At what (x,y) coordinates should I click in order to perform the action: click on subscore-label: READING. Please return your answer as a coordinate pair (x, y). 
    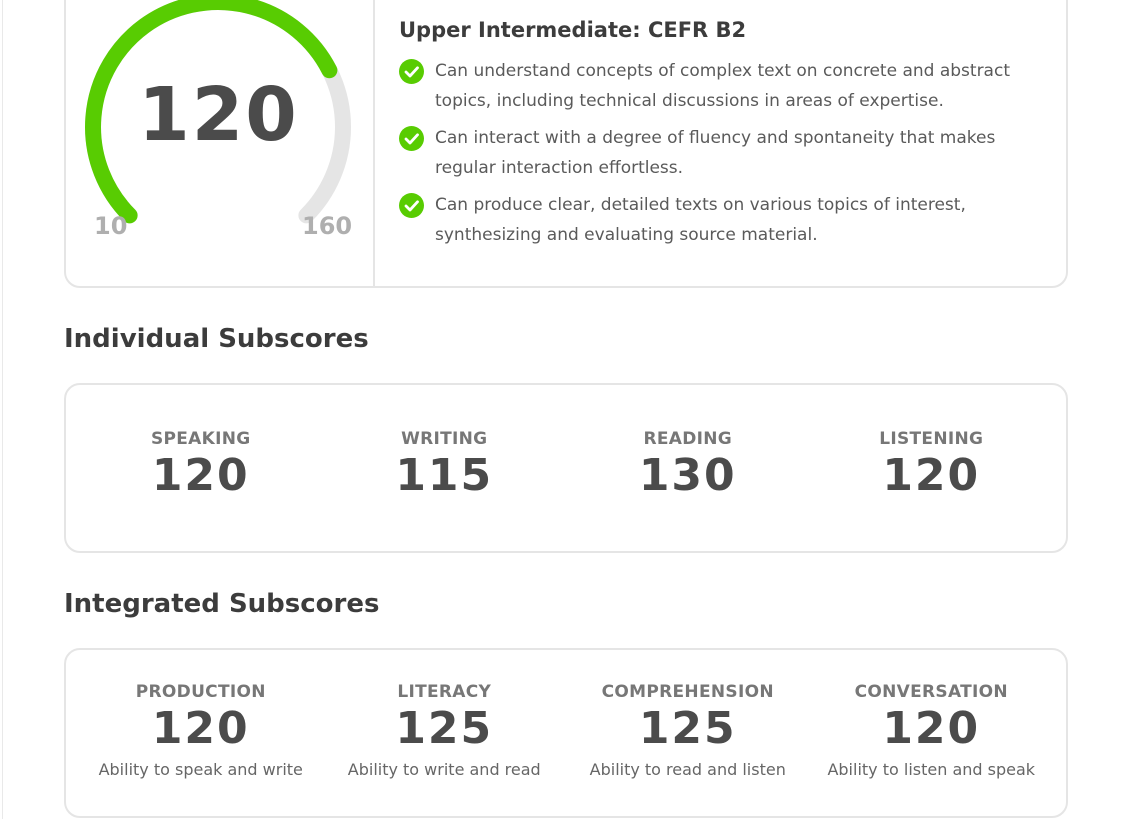
    Looking at the image, I should click on (688, 439).